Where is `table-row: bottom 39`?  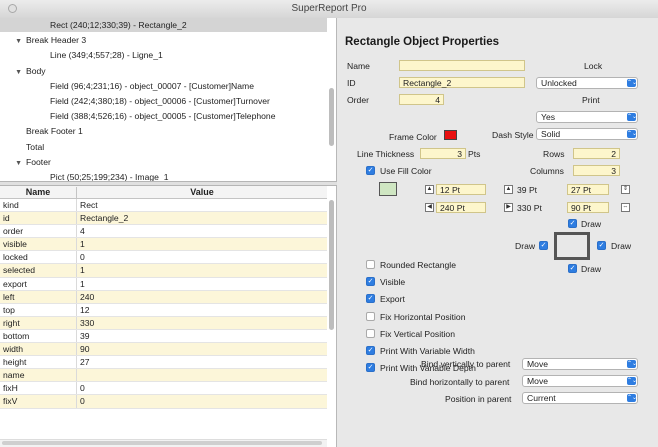
table-row: bottom 39 is located at coordinates (163, 336).